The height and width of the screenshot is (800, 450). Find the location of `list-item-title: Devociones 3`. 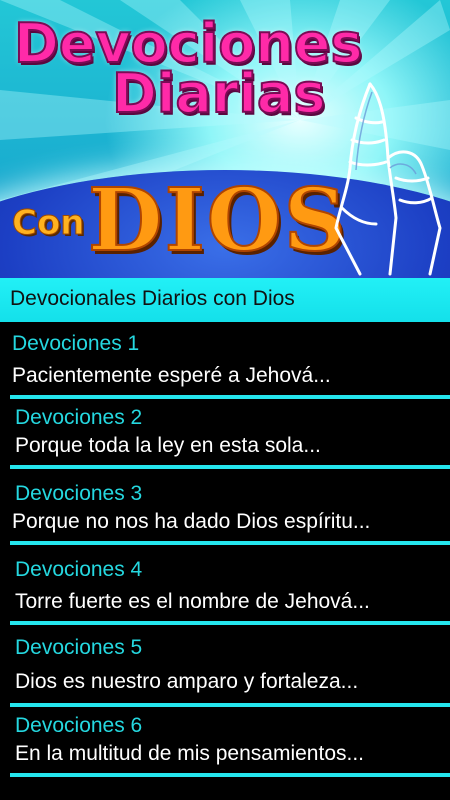

list-item-title: Devociones 3 is located at coordinates (79, 493).